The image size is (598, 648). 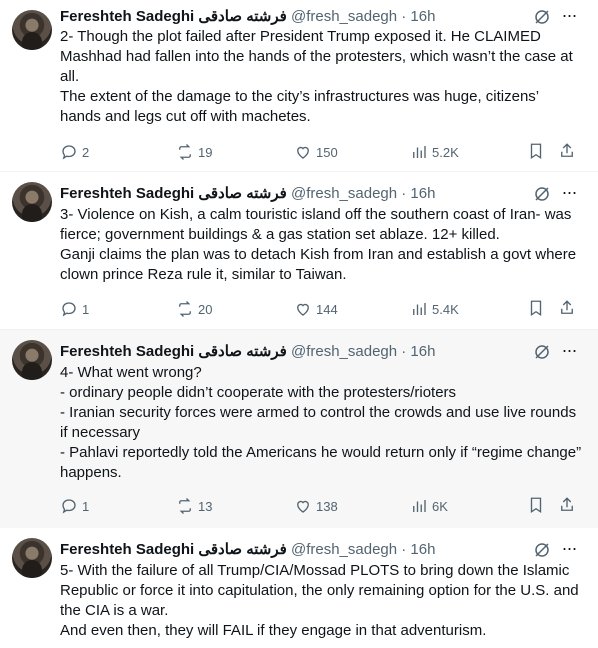 I want to click on views-button: 5.2K, so click(x=434, y=152).